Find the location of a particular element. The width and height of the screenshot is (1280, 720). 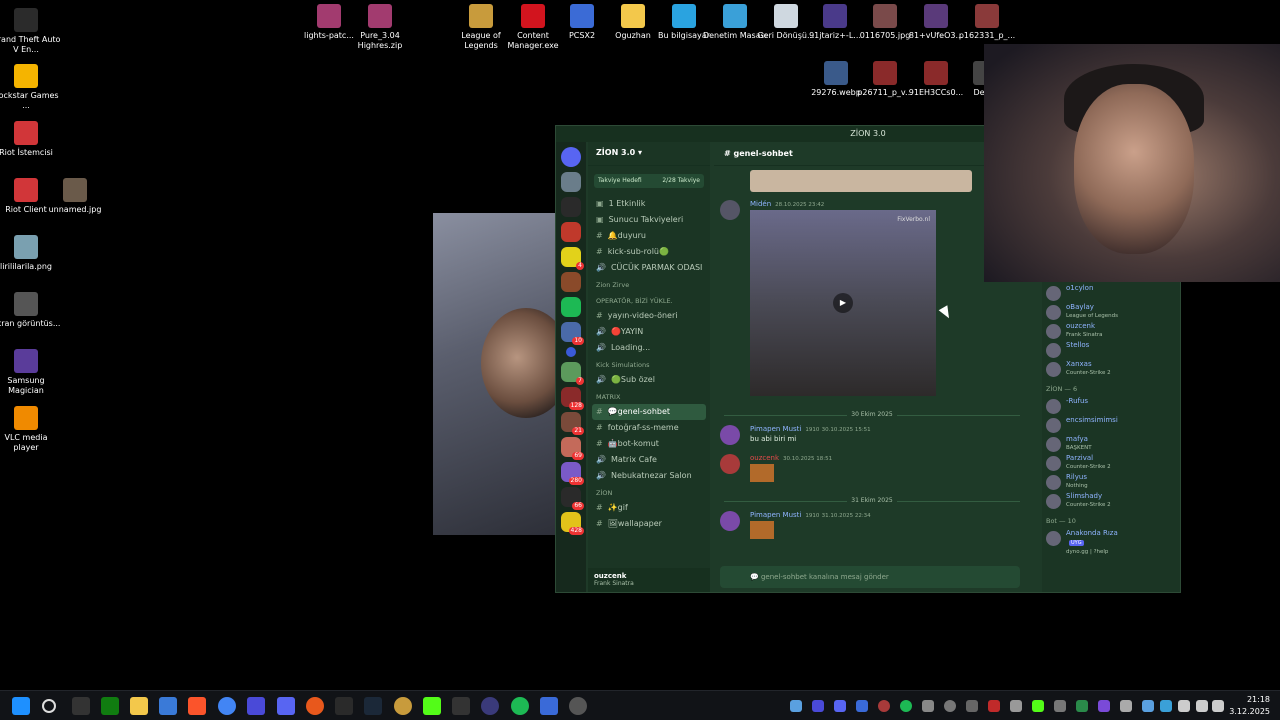

server-icon: 10 is located at coordinates (572, 333).